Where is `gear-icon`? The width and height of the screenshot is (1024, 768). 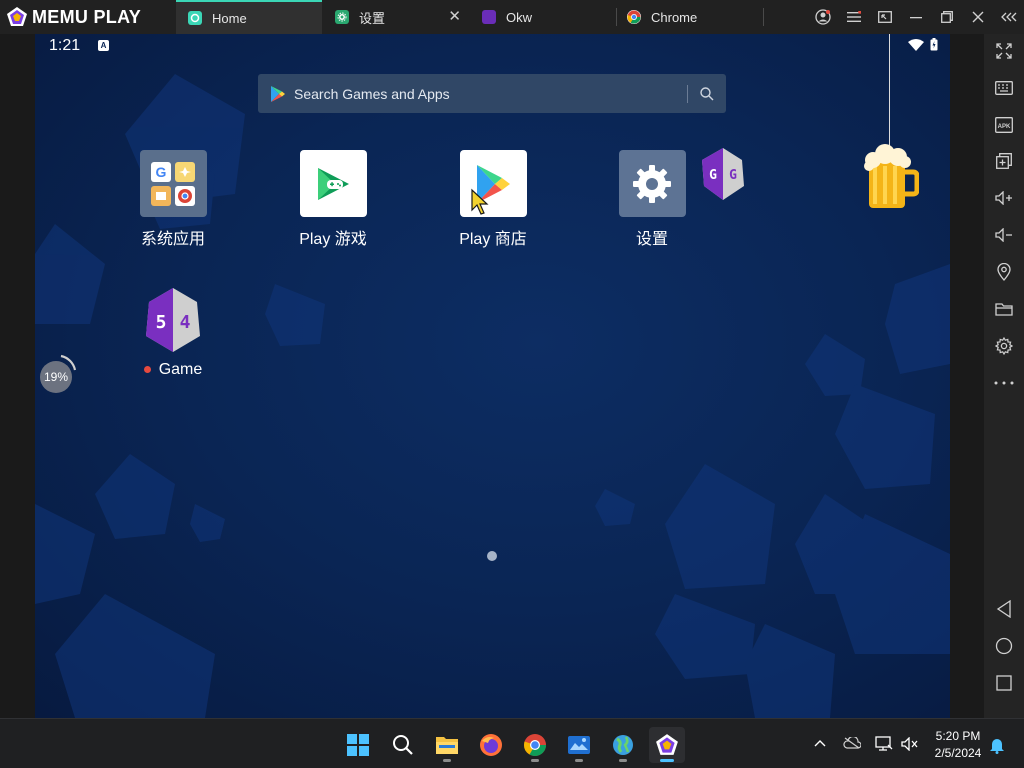 gear-icon is located at coordinates (1004, 346).